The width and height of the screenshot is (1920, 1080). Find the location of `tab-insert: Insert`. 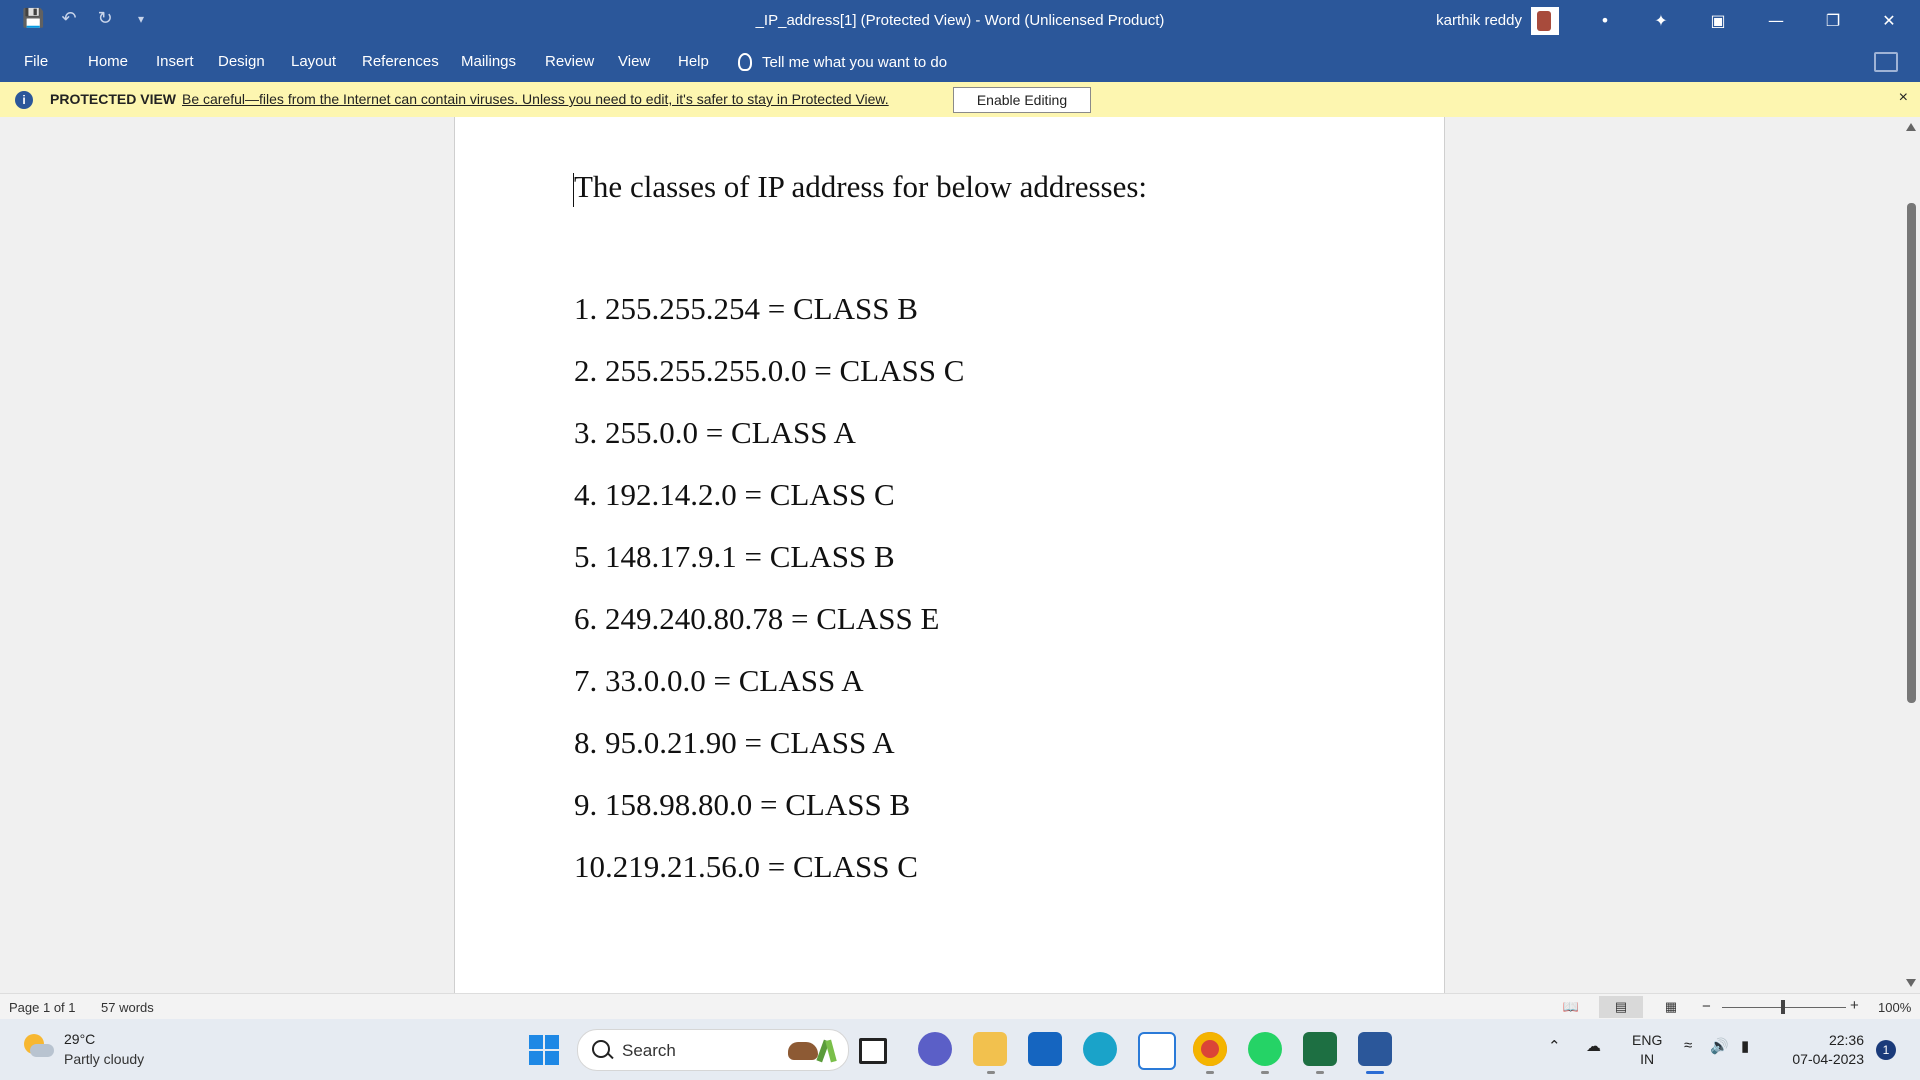

tab-insert: Insert is located at coordinates (175, 61).